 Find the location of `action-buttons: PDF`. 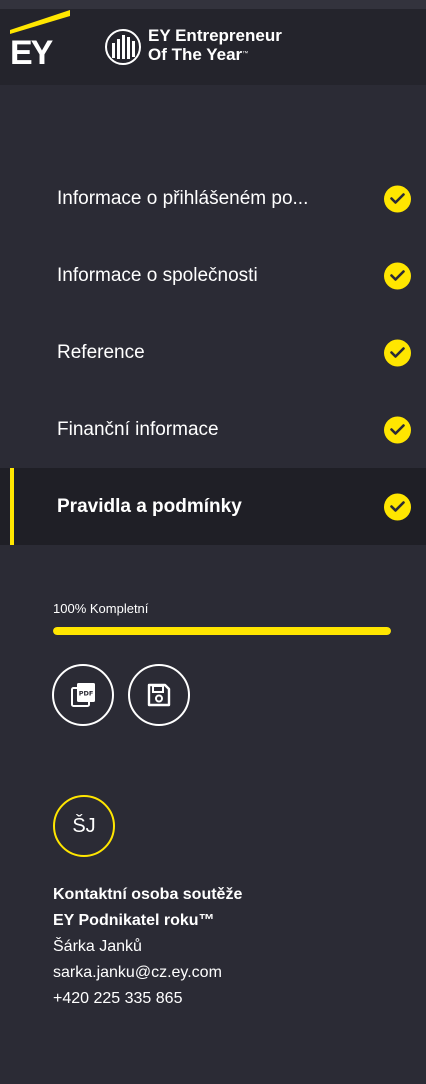

action-buttons: PDF is located at coordinates (121, 695).